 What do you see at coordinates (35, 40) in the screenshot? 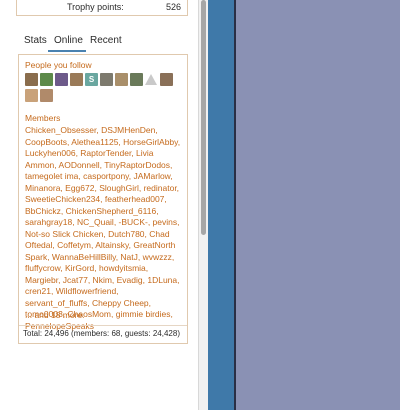
I see `tab-stats: Stats` at bounding box center [35, 40].